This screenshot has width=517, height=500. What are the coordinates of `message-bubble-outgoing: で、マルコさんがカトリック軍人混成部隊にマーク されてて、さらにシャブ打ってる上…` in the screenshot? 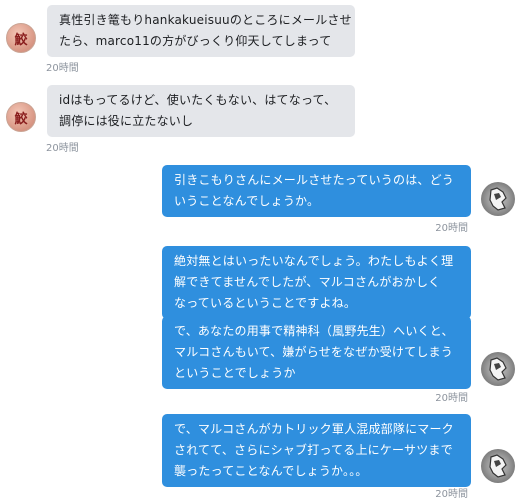 It's located at (316, 450).